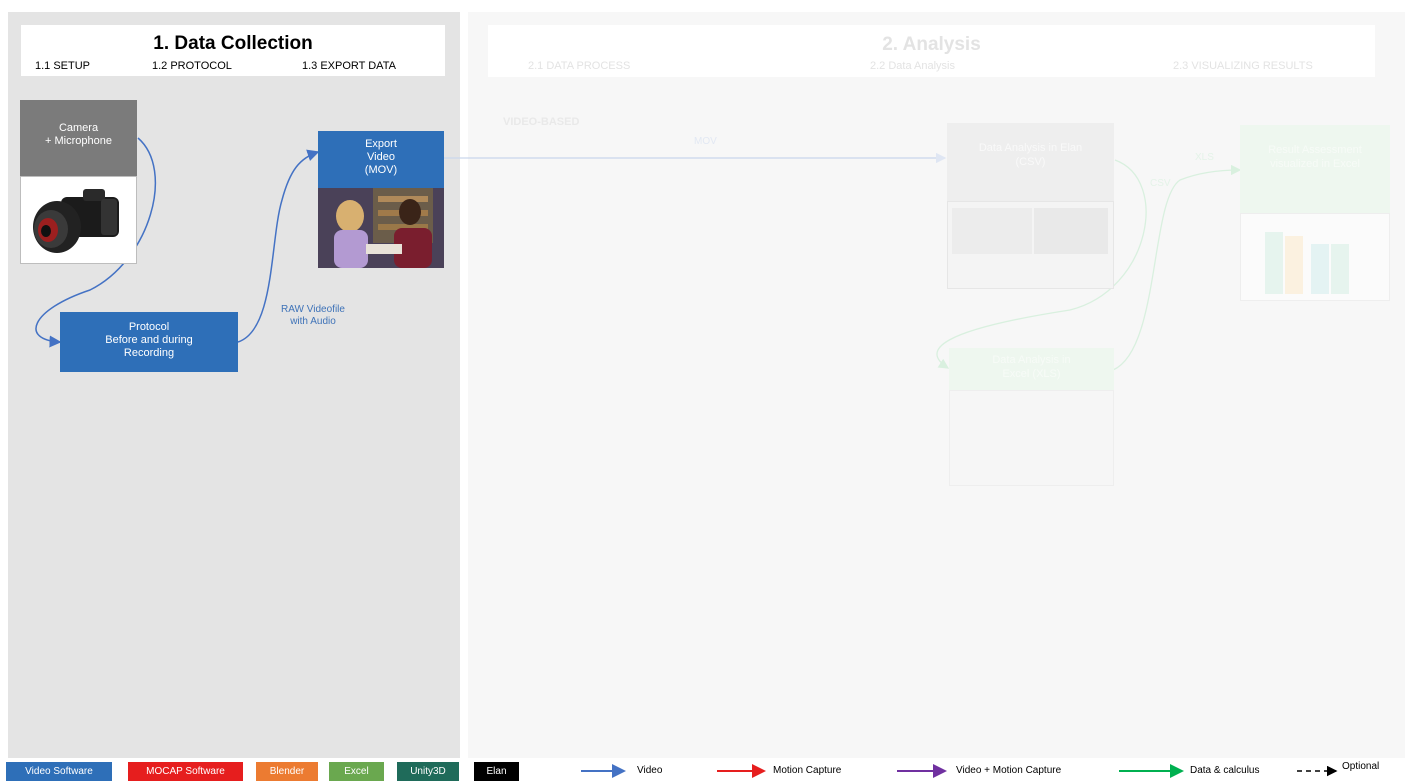 This screenshot has width=1405, height=781. I want to click on legend-mocap-label: Motion Capture, so click(807, 770).